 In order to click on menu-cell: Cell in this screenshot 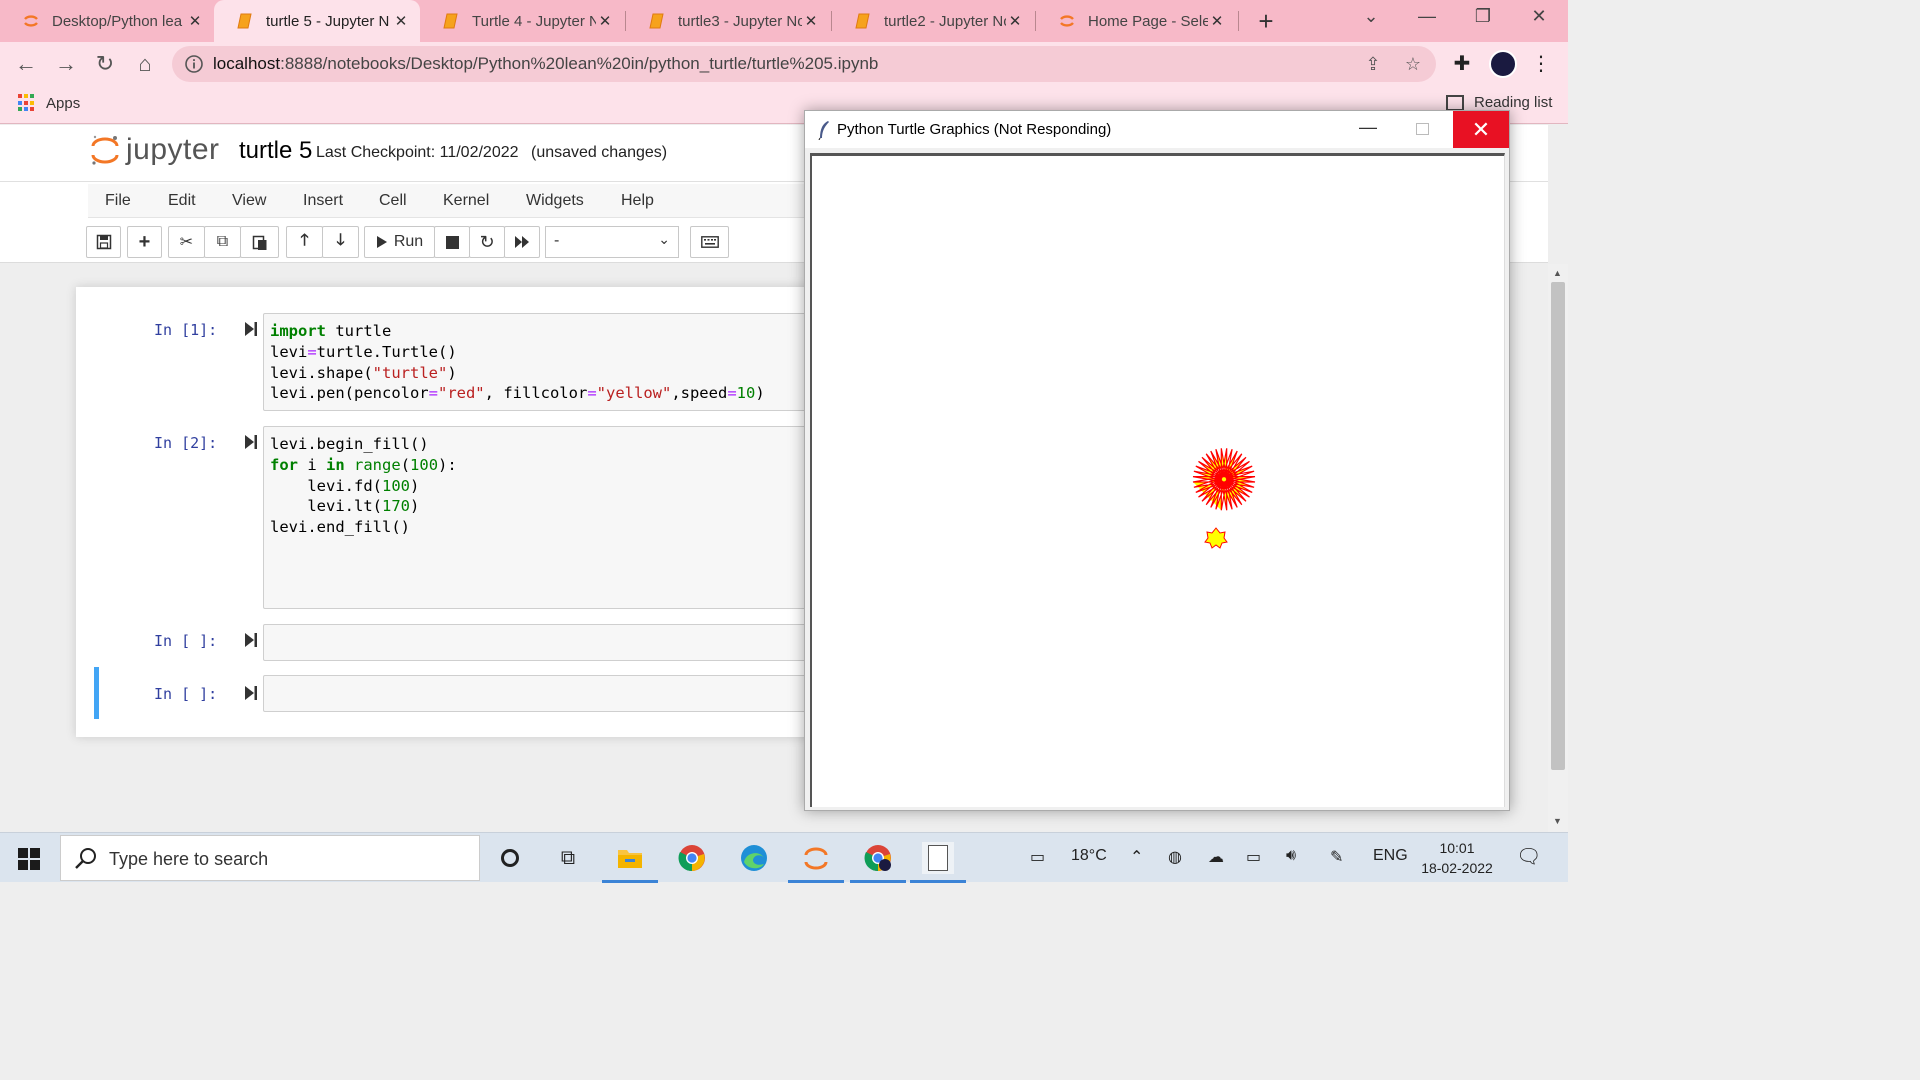, I will do `click(393, 201)`.